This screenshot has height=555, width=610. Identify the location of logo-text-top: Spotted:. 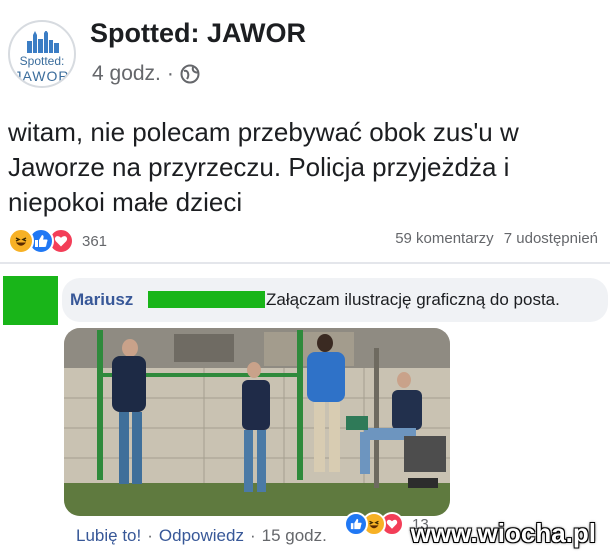
(42, 61).